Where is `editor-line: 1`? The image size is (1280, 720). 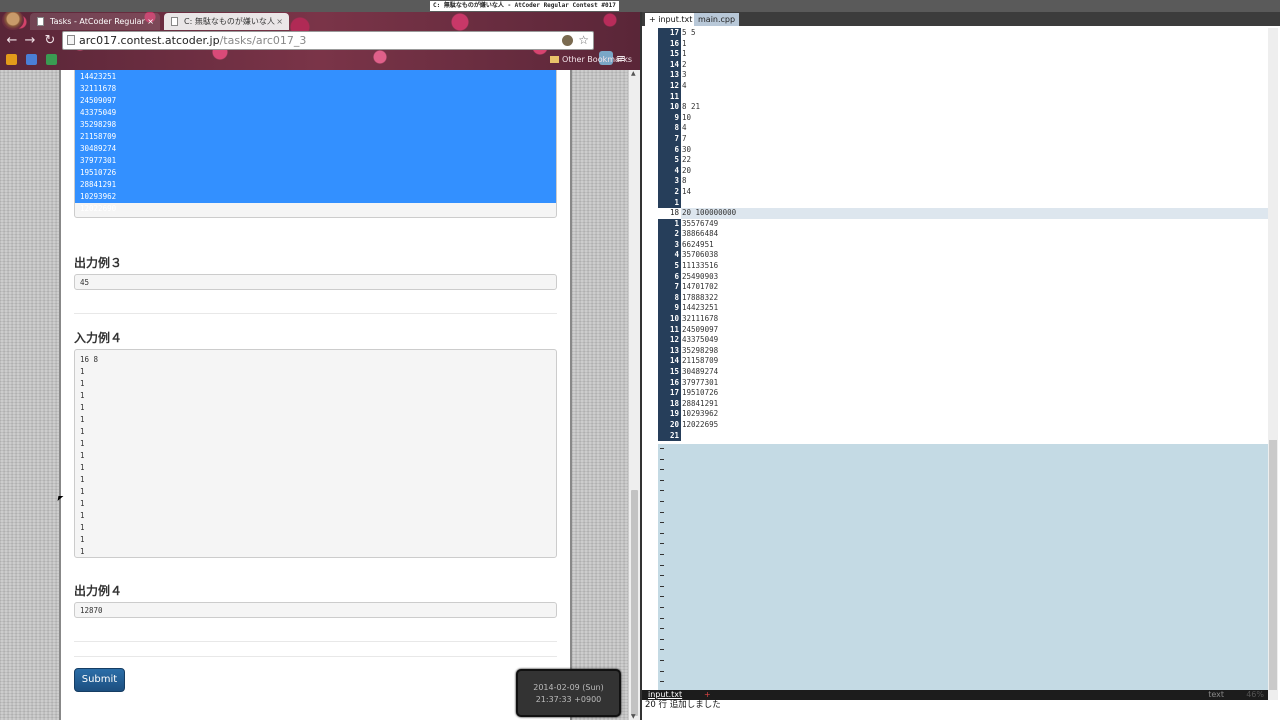 editor-line: 1 is located at coordinates (963, 203).